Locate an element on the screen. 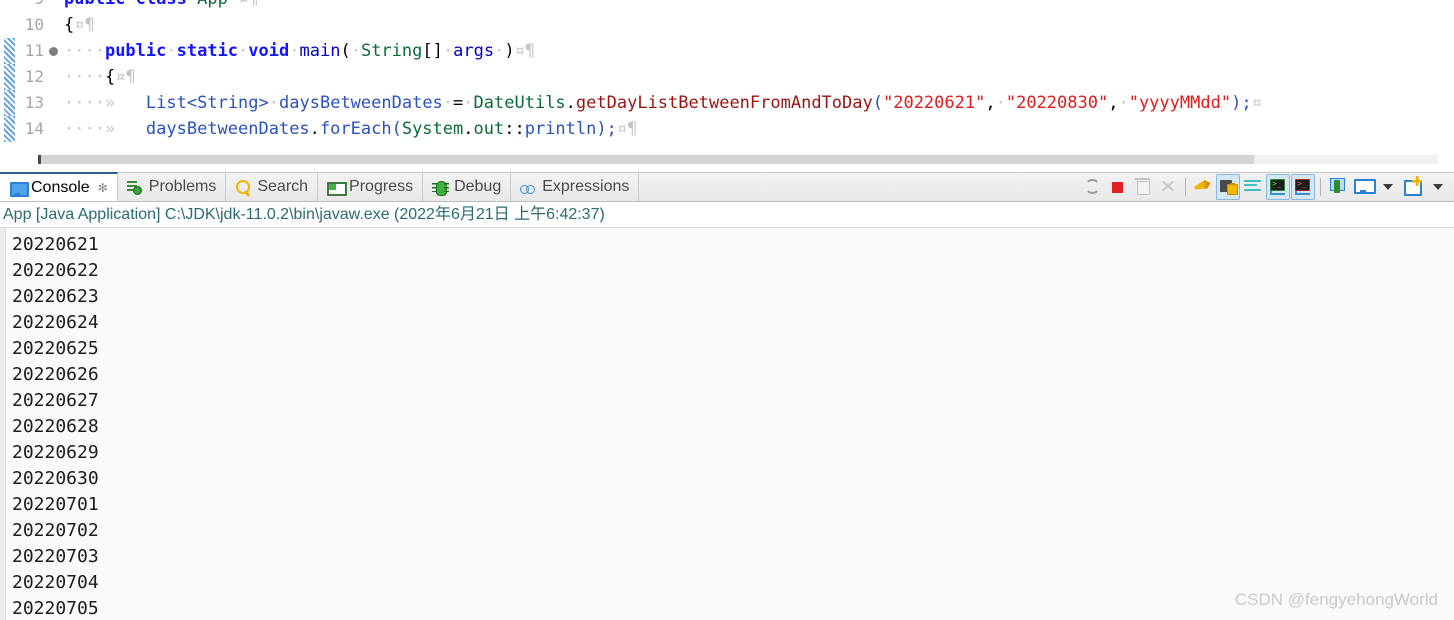  code-token: :: is located at coordinates (514, 129).